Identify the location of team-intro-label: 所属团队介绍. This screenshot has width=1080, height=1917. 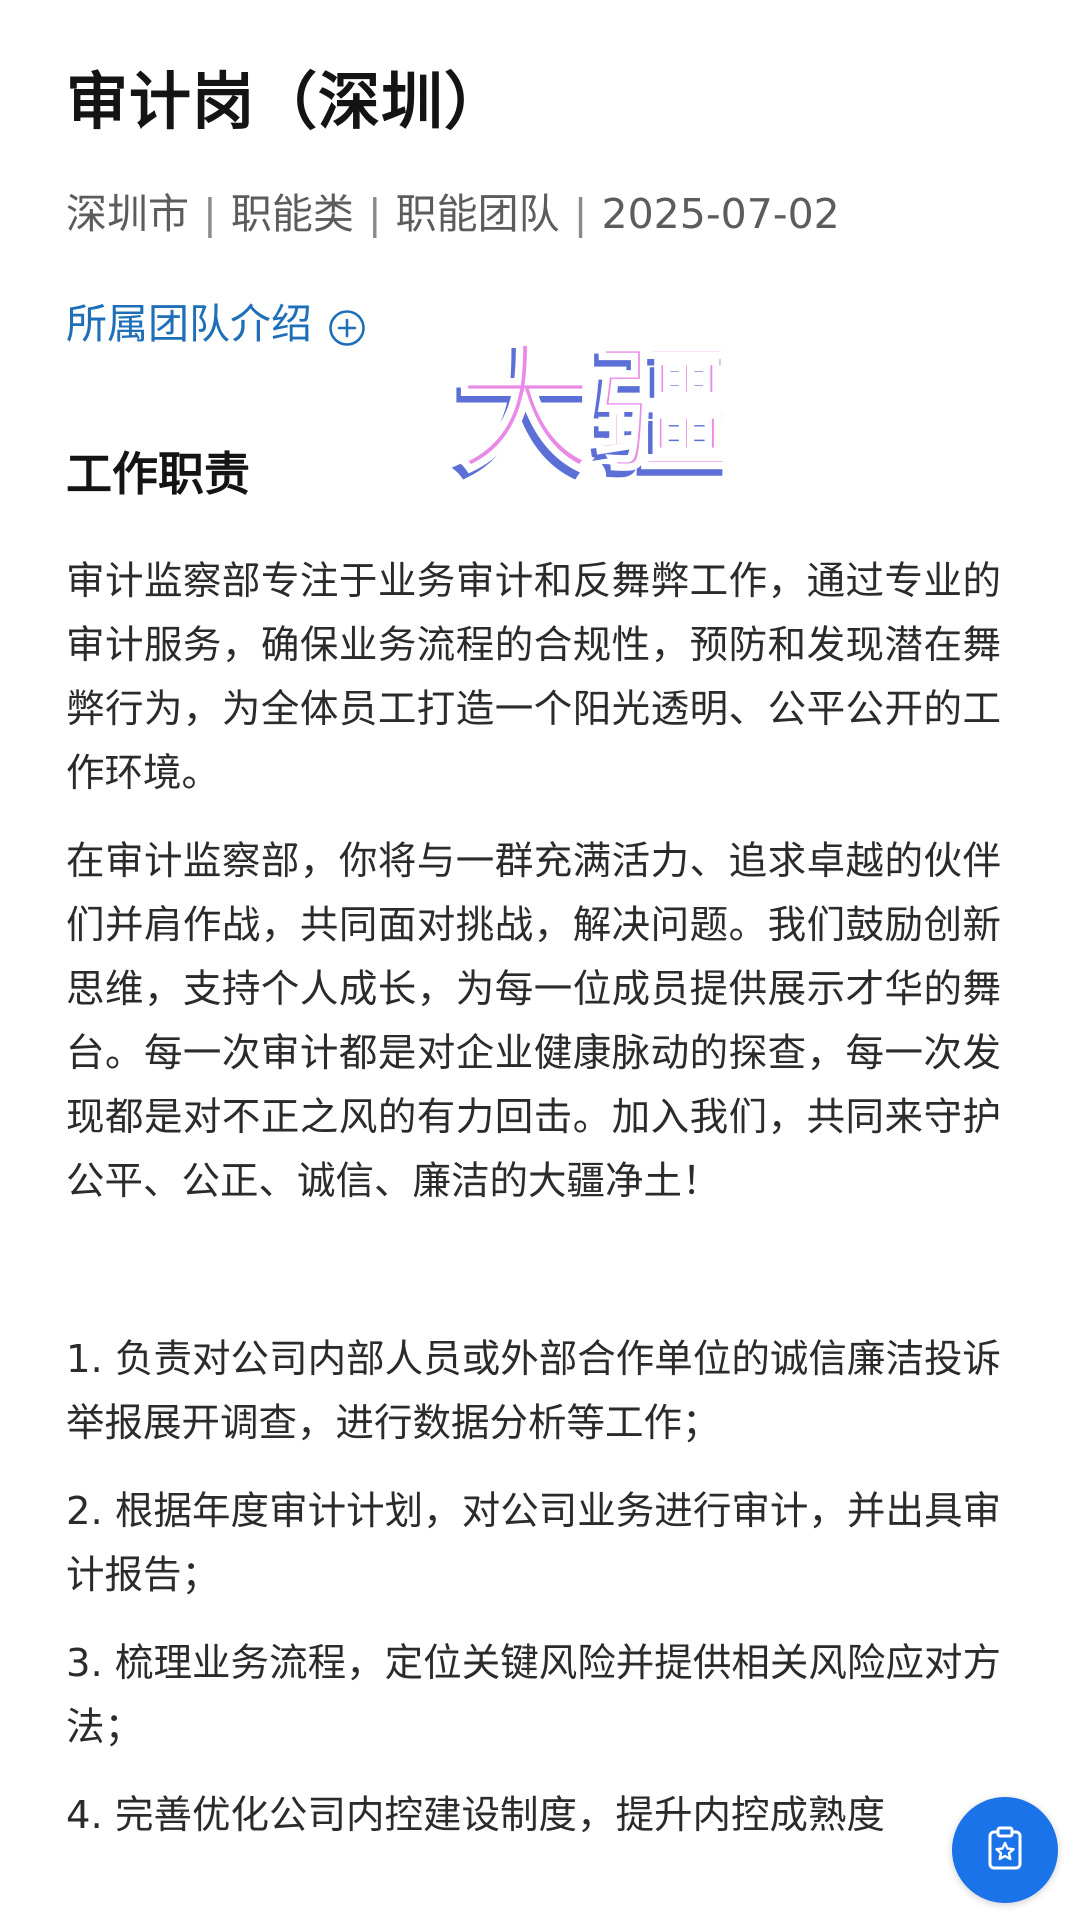
(189, 324).